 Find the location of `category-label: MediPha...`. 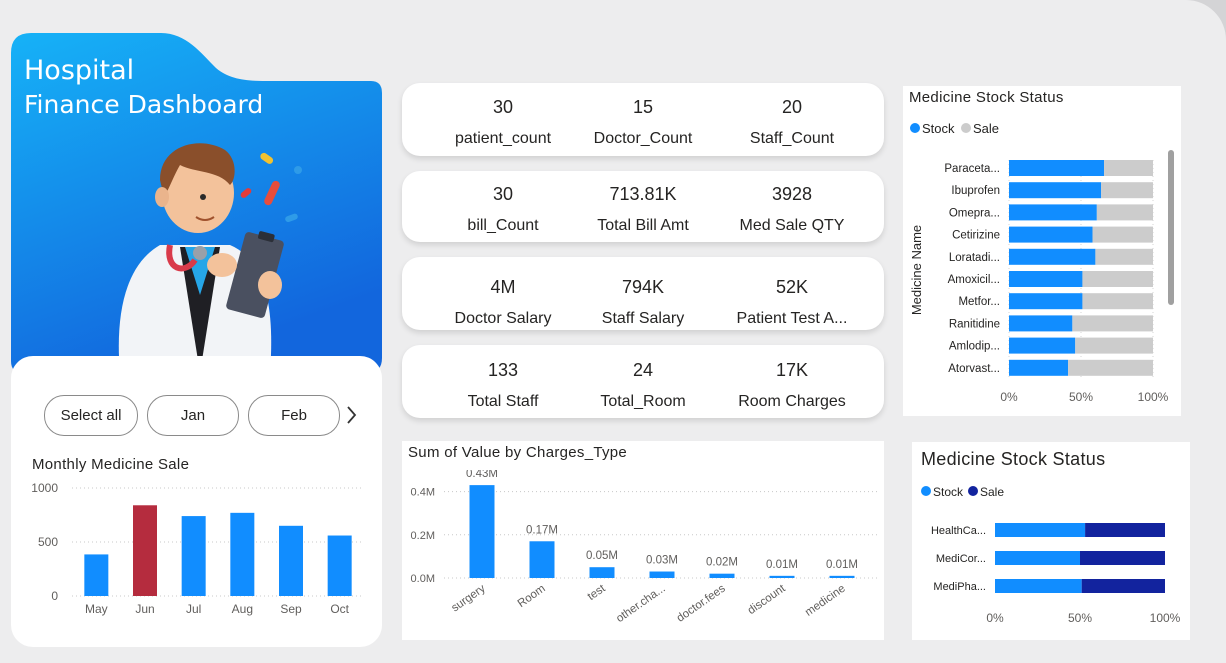

category-label: MediPha... is located at coordinates (959, 587).